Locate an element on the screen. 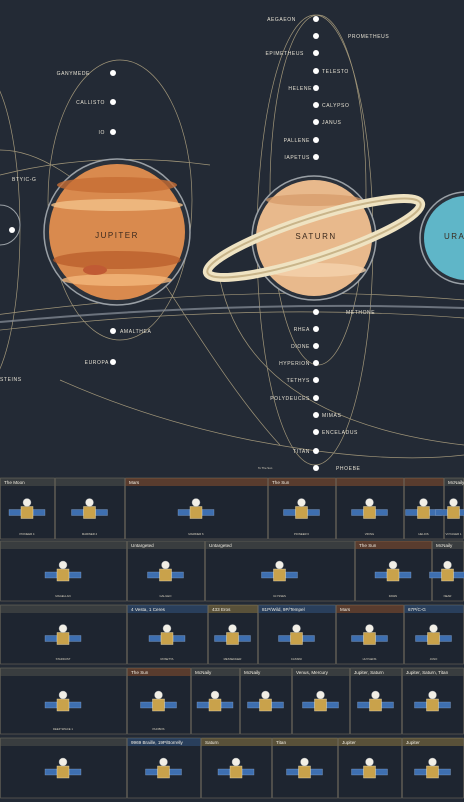 The image size is (464, 802). moon-label: BTYIC-G is located at coordinates (24, 180).